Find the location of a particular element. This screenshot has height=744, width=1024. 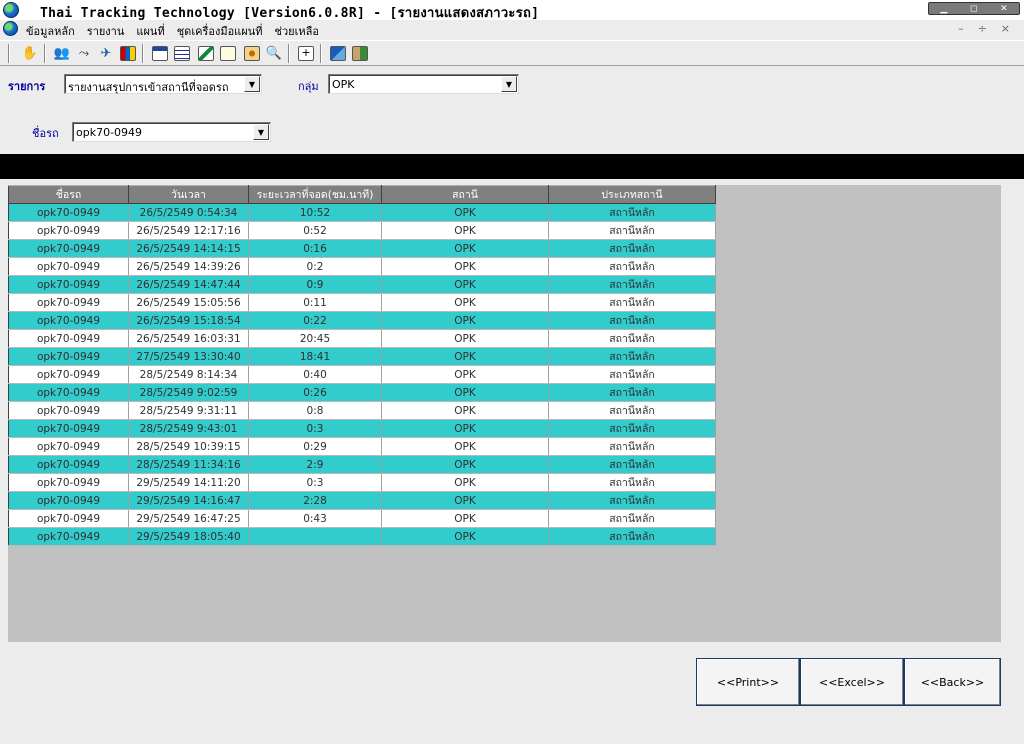

column-header-duration: ระยะเวลาที่จอด(ชม.นาที) is located at coordinates (315, 194).